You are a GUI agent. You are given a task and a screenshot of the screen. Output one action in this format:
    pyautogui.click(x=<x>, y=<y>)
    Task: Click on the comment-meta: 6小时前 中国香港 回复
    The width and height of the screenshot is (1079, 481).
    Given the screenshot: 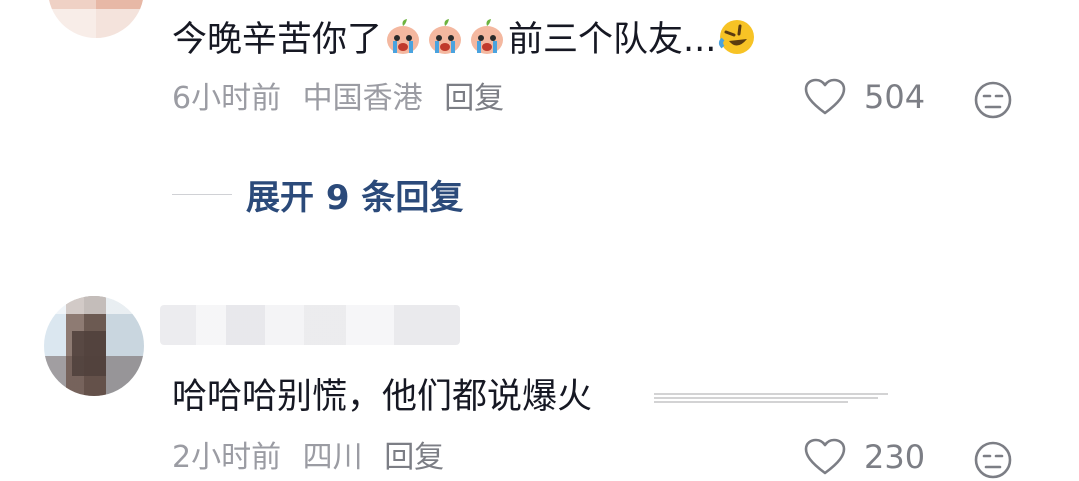 What is the action you would take?
    pyautogui.click(x=344, y=99)
    